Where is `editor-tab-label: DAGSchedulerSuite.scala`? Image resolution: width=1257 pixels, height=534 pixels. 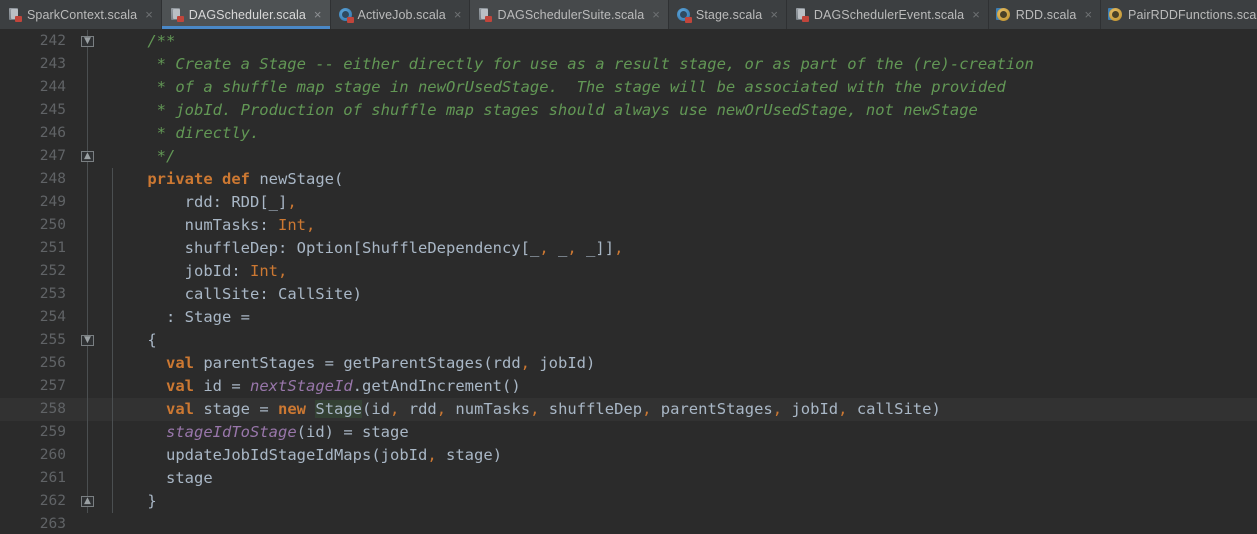 editor-tab-label: DAGSchedulerSuite.scala is located at coordinates (571, 14).